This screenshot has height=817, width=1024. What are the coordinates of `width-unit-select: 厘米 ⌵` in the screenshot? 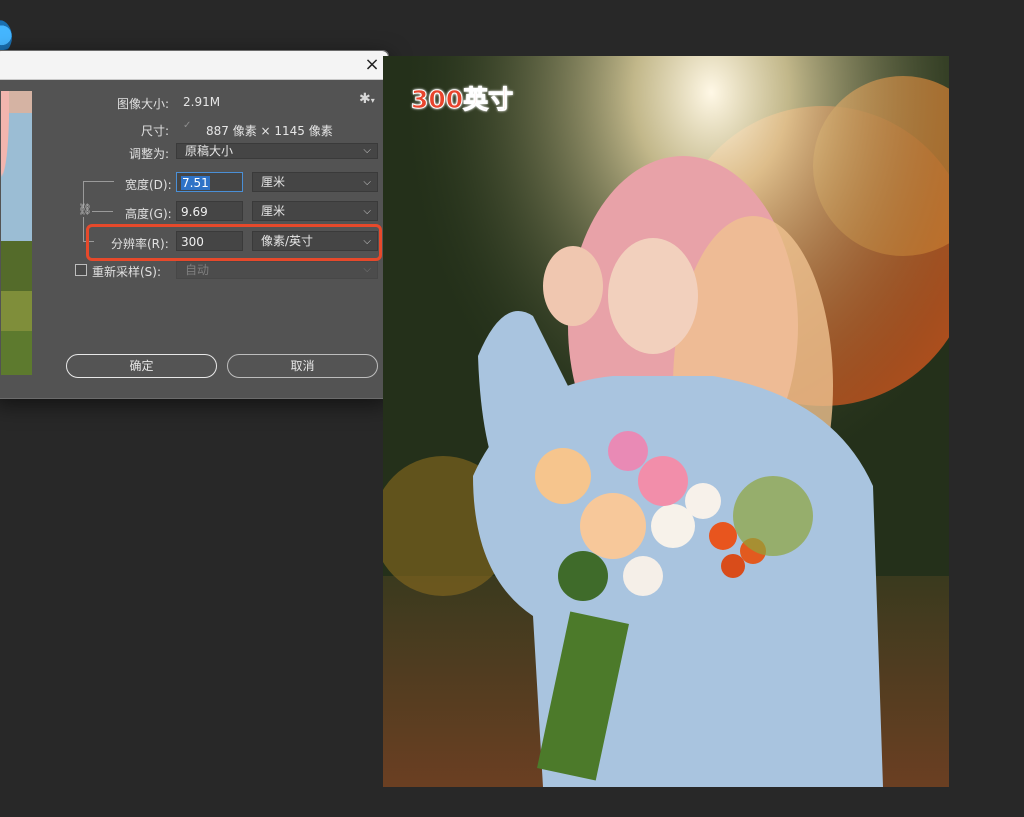 It's located at (315, 182).